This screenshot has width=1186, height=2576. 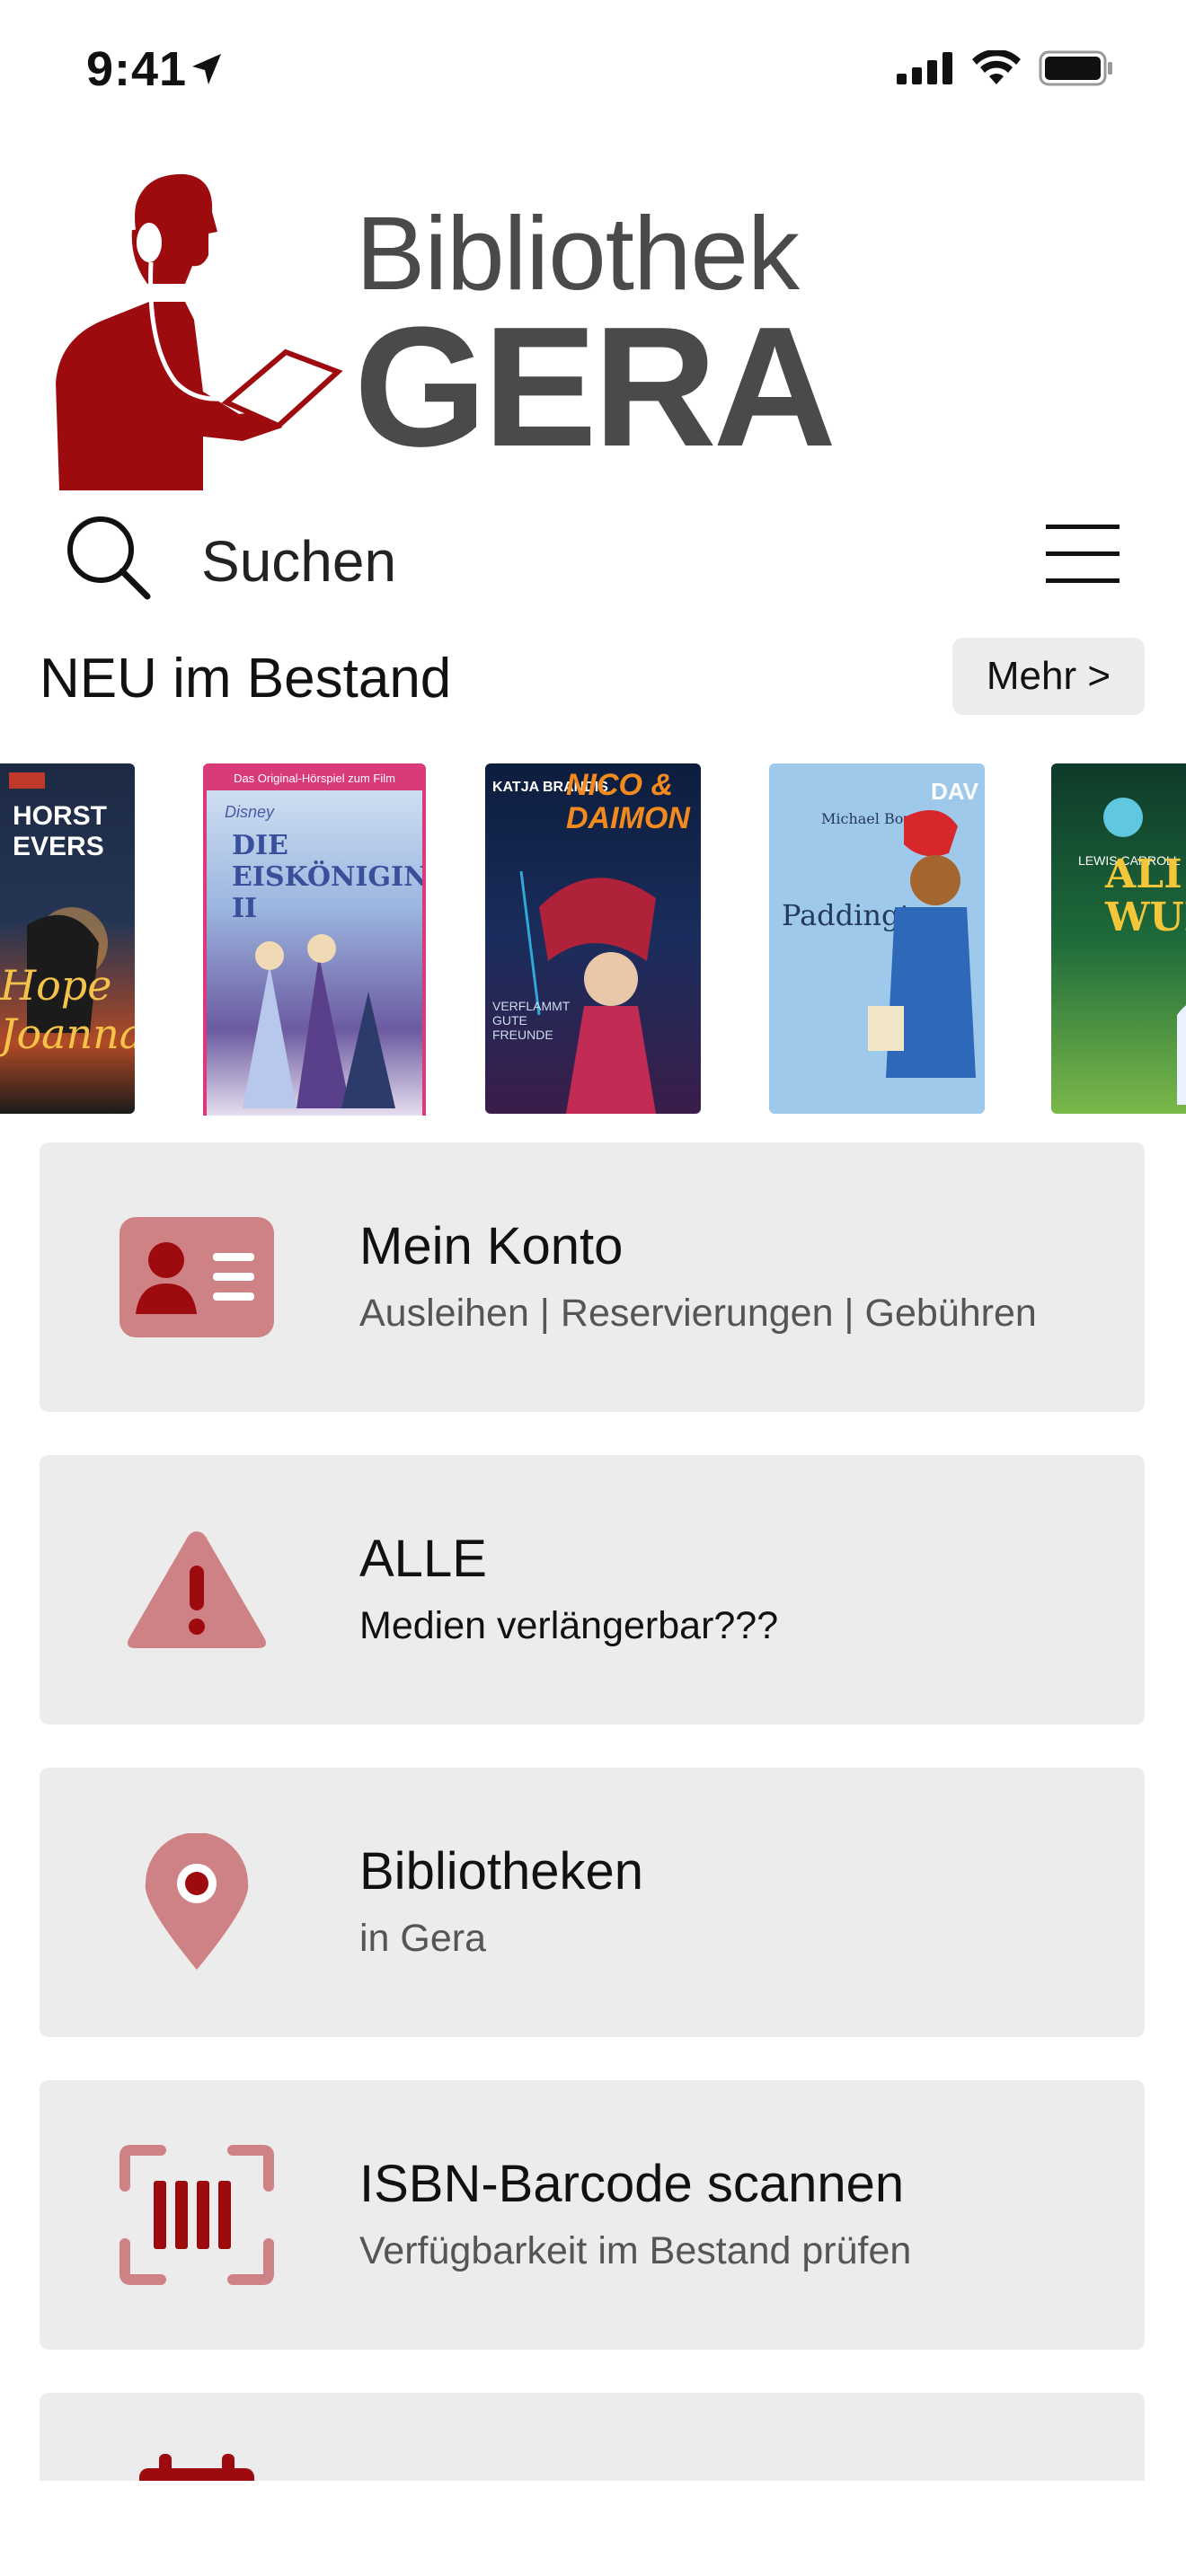 I want to click on status-time: 9:41, so click(x=137, y=69).